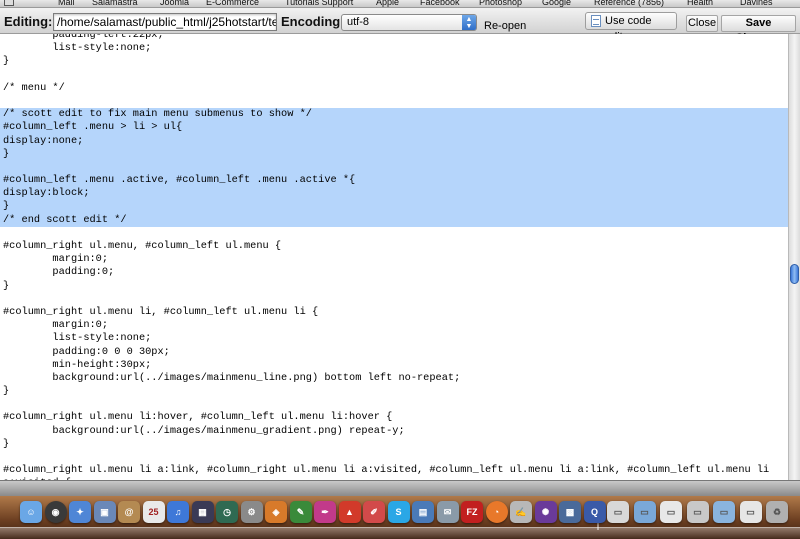 The width and height of the screenshot is (800, 539). Describe the element at coordinates (794, 257) in the screenshot. I see `vertical-scrollbar` at that location.